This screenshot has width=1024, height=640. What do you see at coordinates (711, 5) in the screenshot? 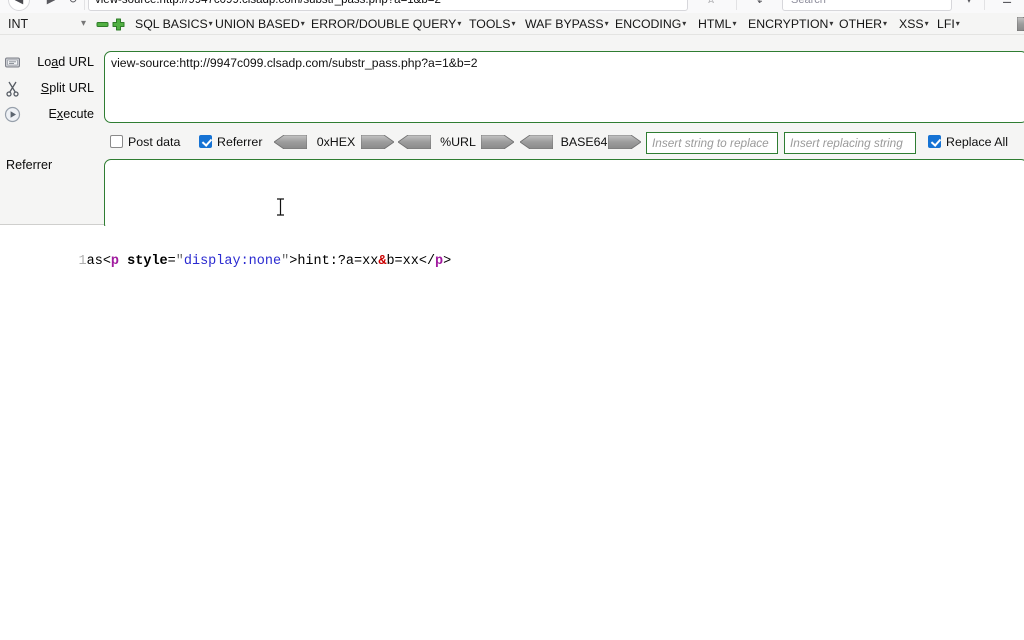
I see `bookmark-star-icon: ☆` at bounding box center [711, 5].